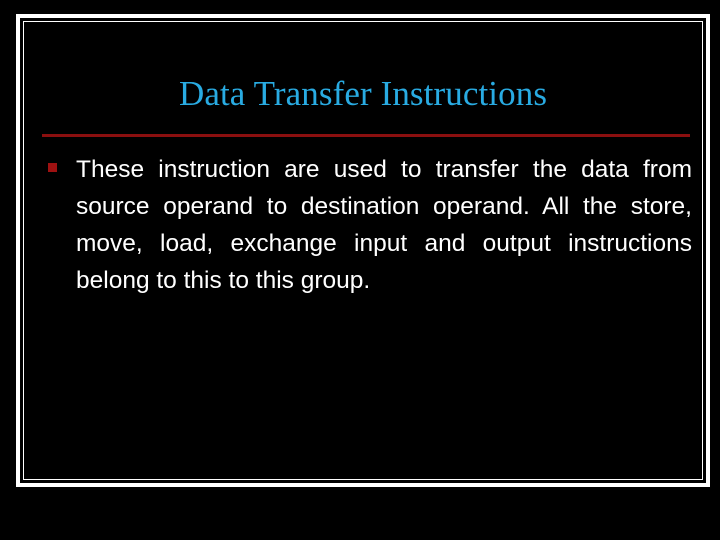  I want to click on slide-title-block: Data Transfer Instructions, so click(363, 94).